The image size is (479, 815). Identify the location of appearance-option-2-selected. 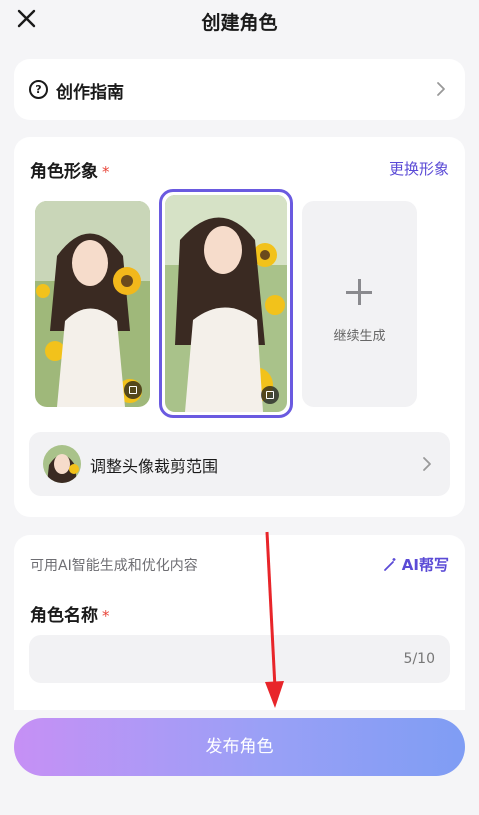
(226, 303).